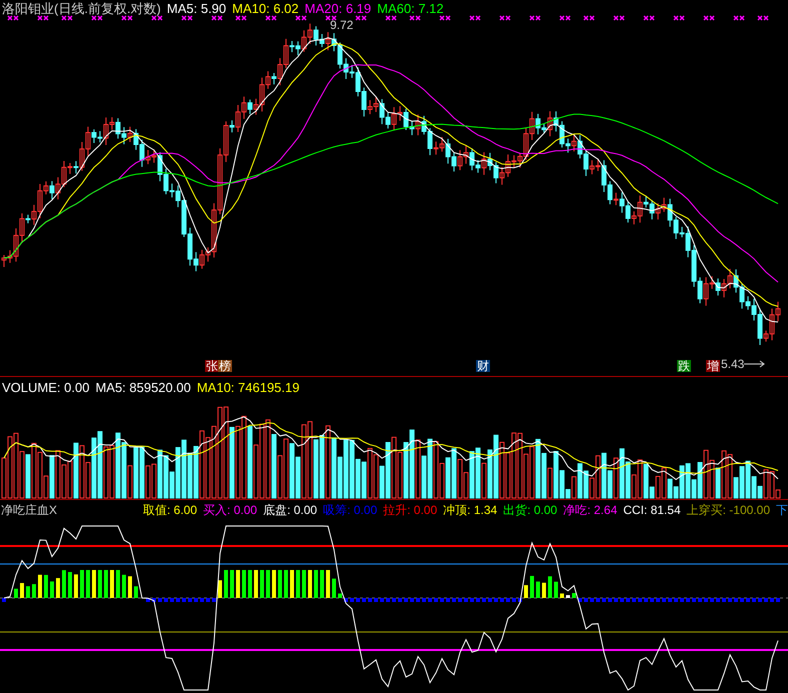 The height and width of the screenshot is (693, 788). I want to click on low-price-label: 5.43, so click(732, 364).